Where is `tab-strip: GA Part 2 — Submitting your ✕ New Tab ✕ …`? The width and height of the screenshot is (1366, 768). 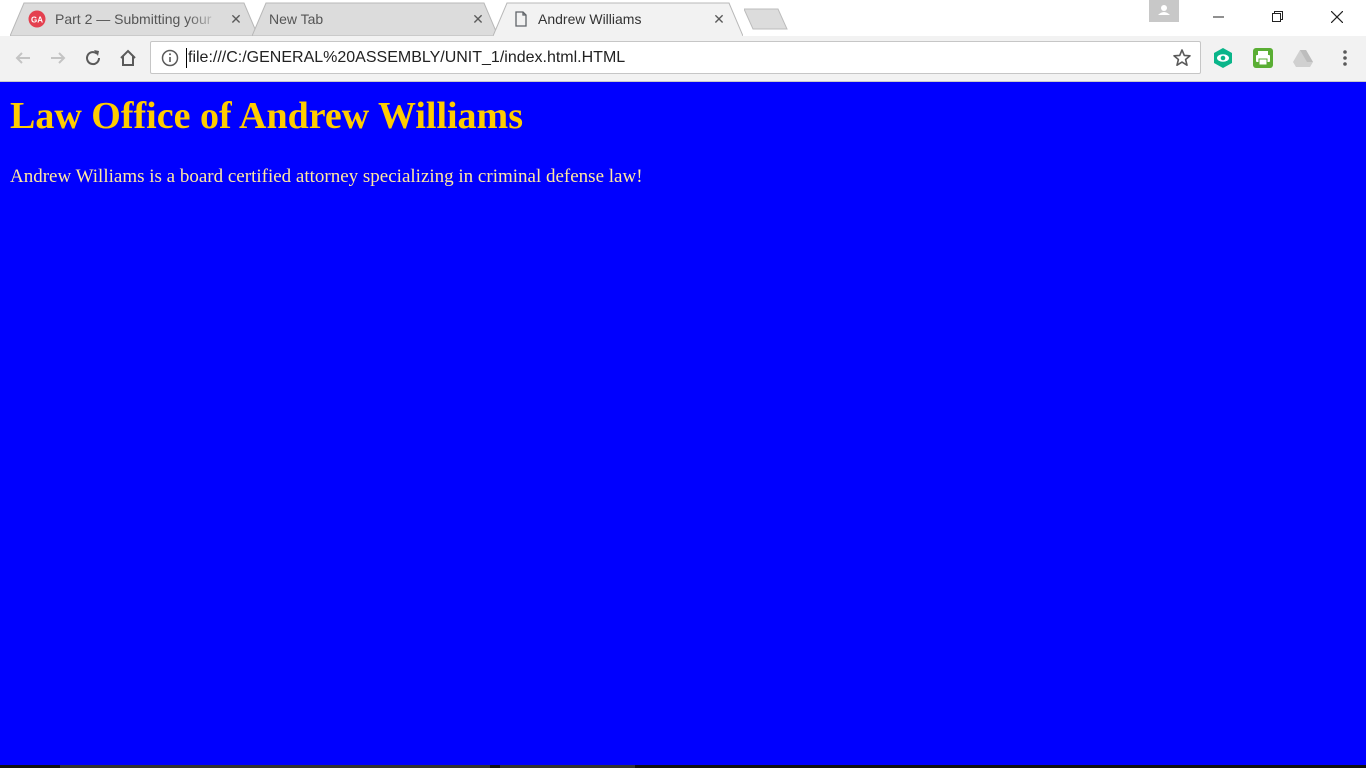
tab-strip: GA Part 2 — Submitting your ✕ New Tab ✕ … is located at coordinates (683, 18).